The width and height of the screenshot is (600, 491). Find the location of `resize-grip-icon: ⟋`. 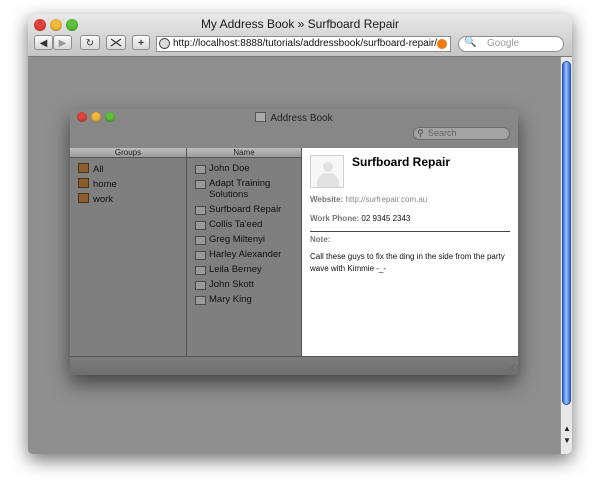

resize-grip-icon: ⟋ is located at coordinates (512, 368).